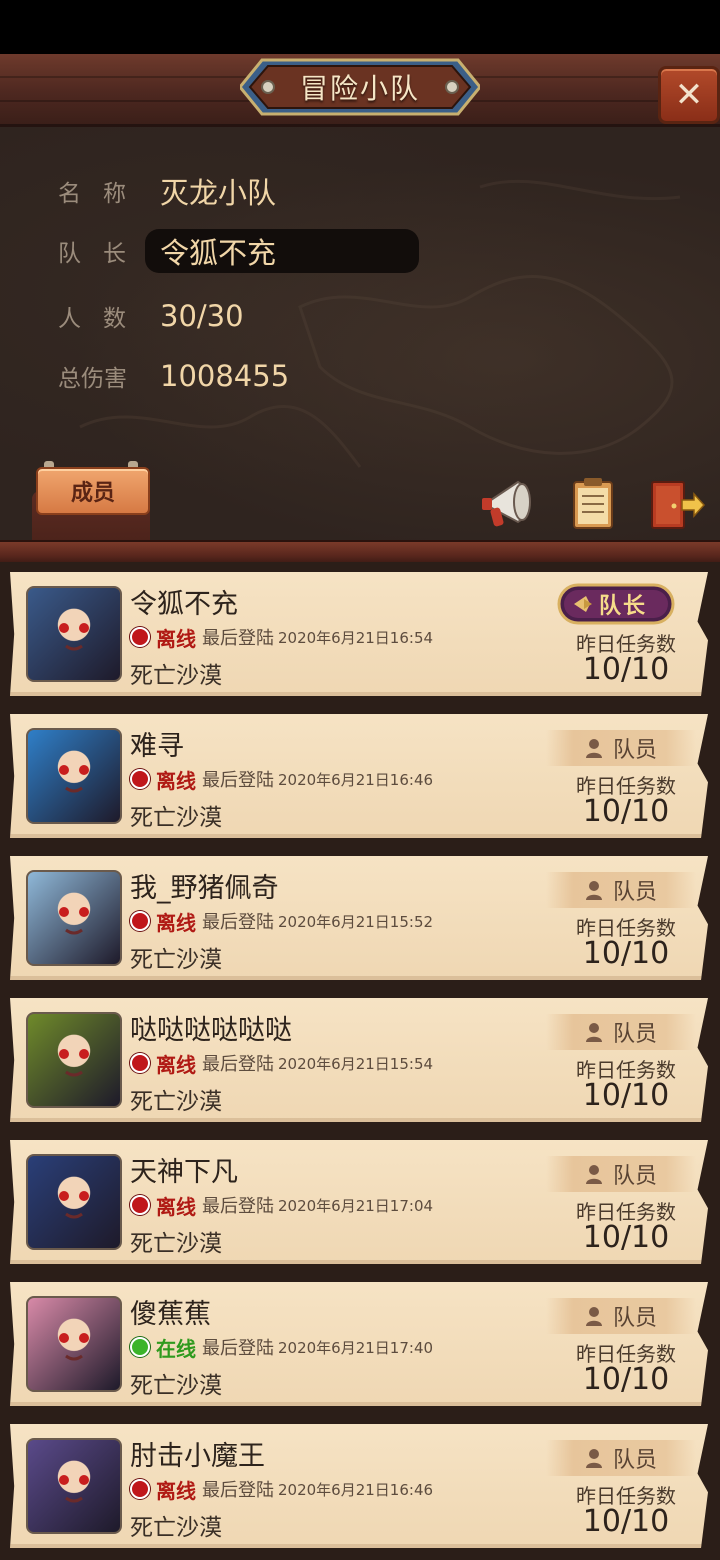 The image size is (720, 1560). What do you see at coordinates (356, 1347) in the screenshot?
I see `last-login-time: 2020年6月21日17:40` at bounding box center [356, 1347].